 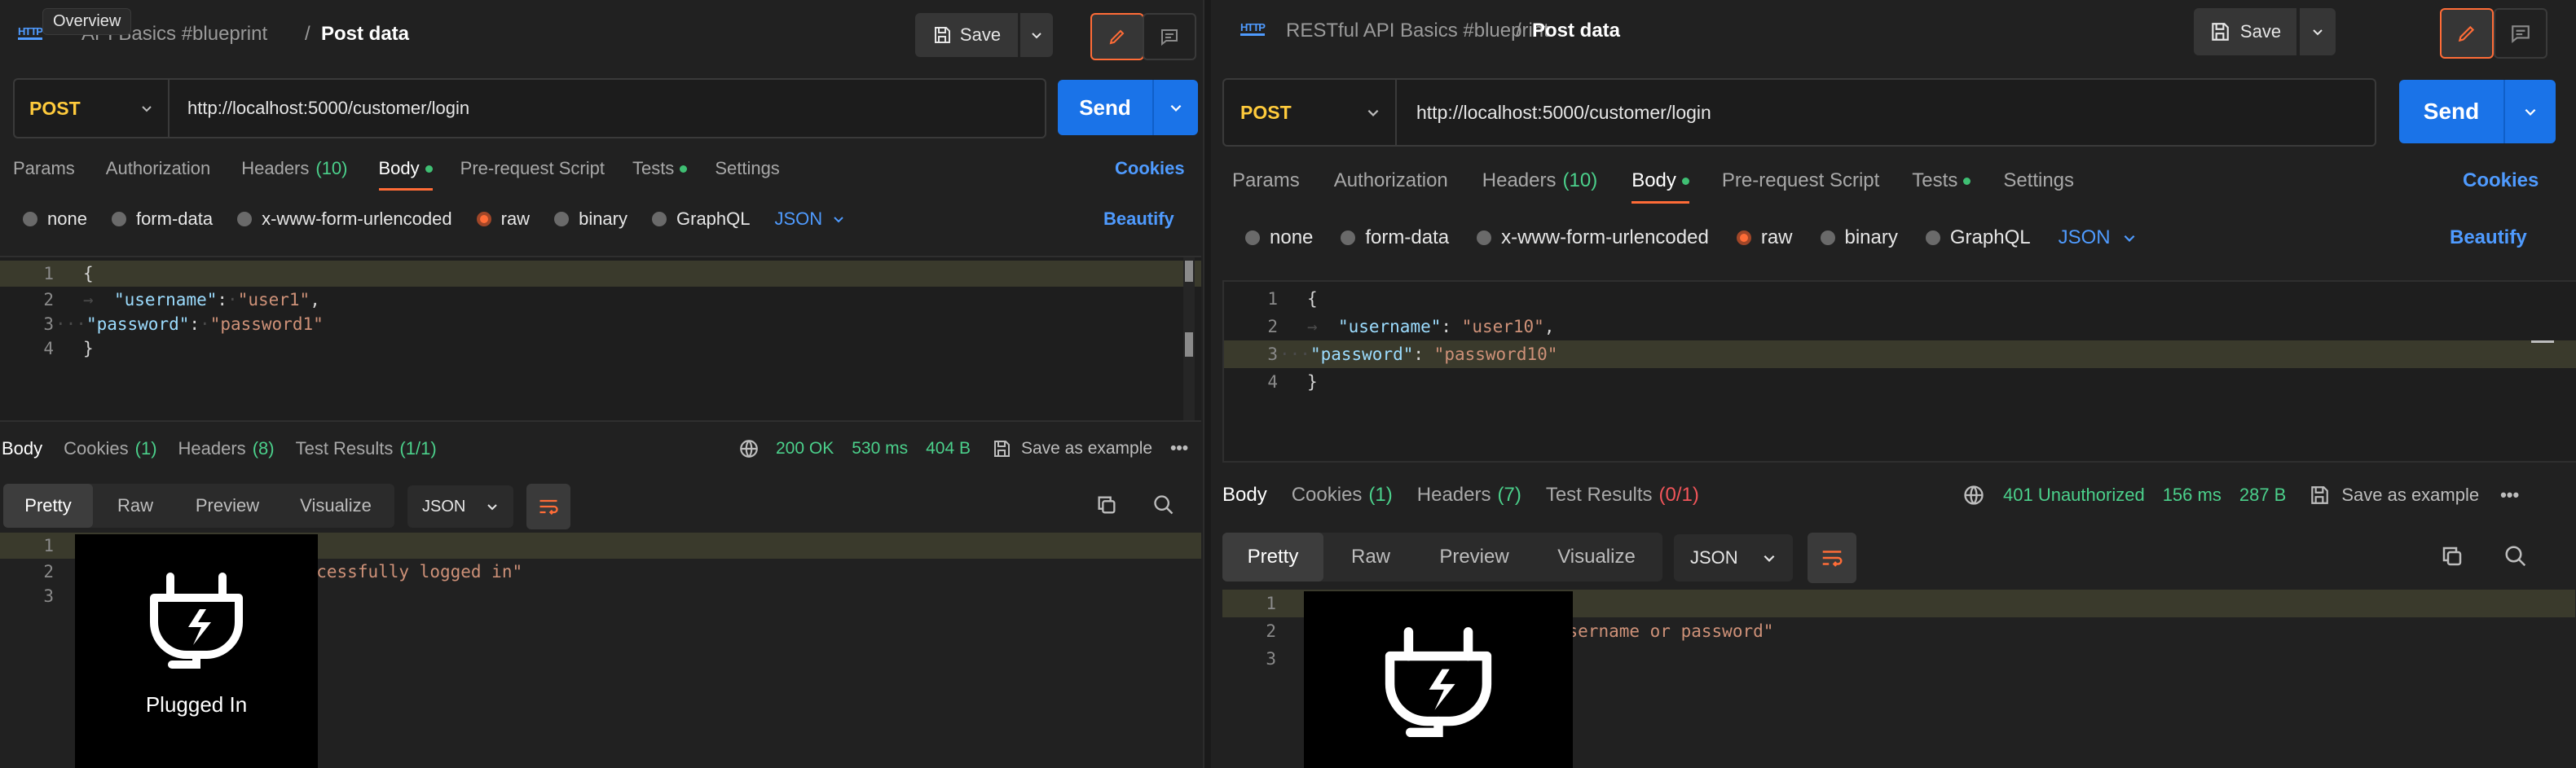 I want to click on response-time: 156 ms, so click(x=2193, y=495).